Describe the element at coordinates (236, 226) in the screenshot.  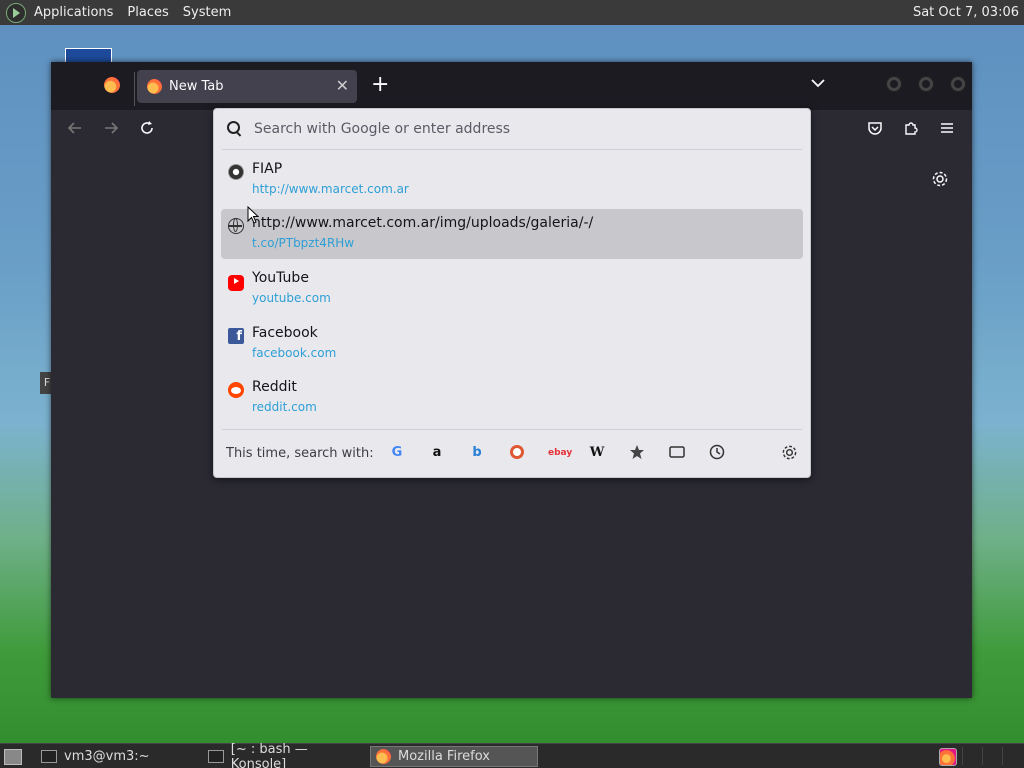
I see `globe-icon` at that location.